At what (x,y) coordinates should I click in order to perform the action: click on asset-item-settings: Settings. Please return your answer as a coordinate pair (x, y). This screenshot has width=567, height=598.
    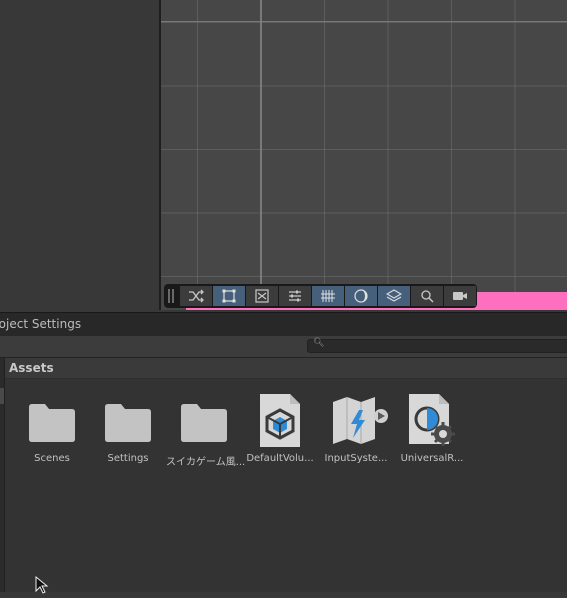
    Looking at the image, I should click on (128, 428).